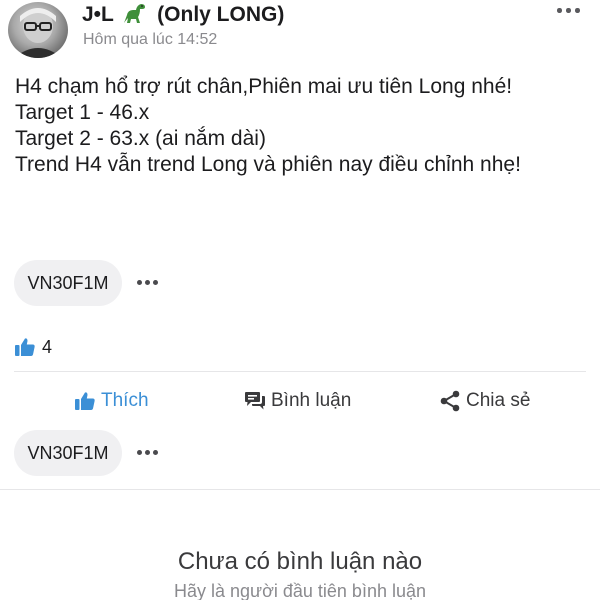 The image size is (600, 600). I want to click on author-name-suffix: (Only LONG), so click(221, 14).